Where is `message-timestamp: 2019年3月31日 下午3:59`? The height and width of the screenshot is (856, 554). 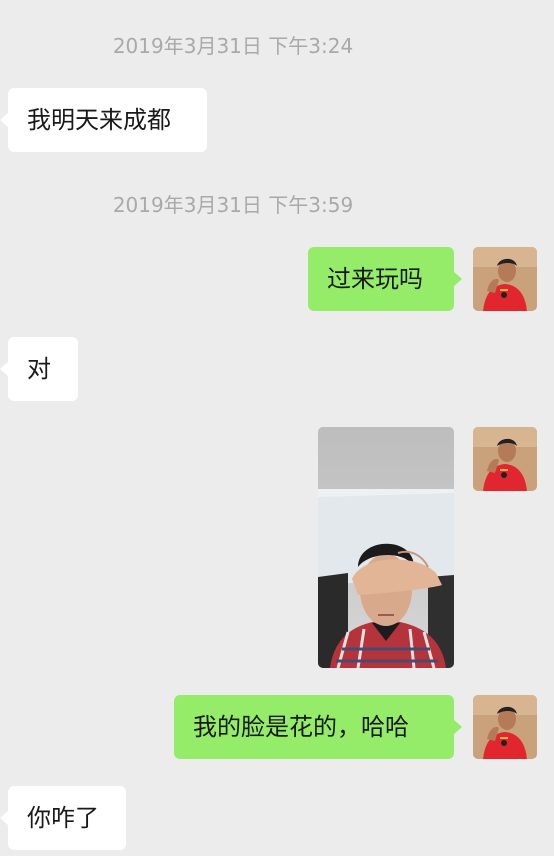 message-timestamp: 2019年3月31日 下午3:59 is located at coordinates (233, 205).